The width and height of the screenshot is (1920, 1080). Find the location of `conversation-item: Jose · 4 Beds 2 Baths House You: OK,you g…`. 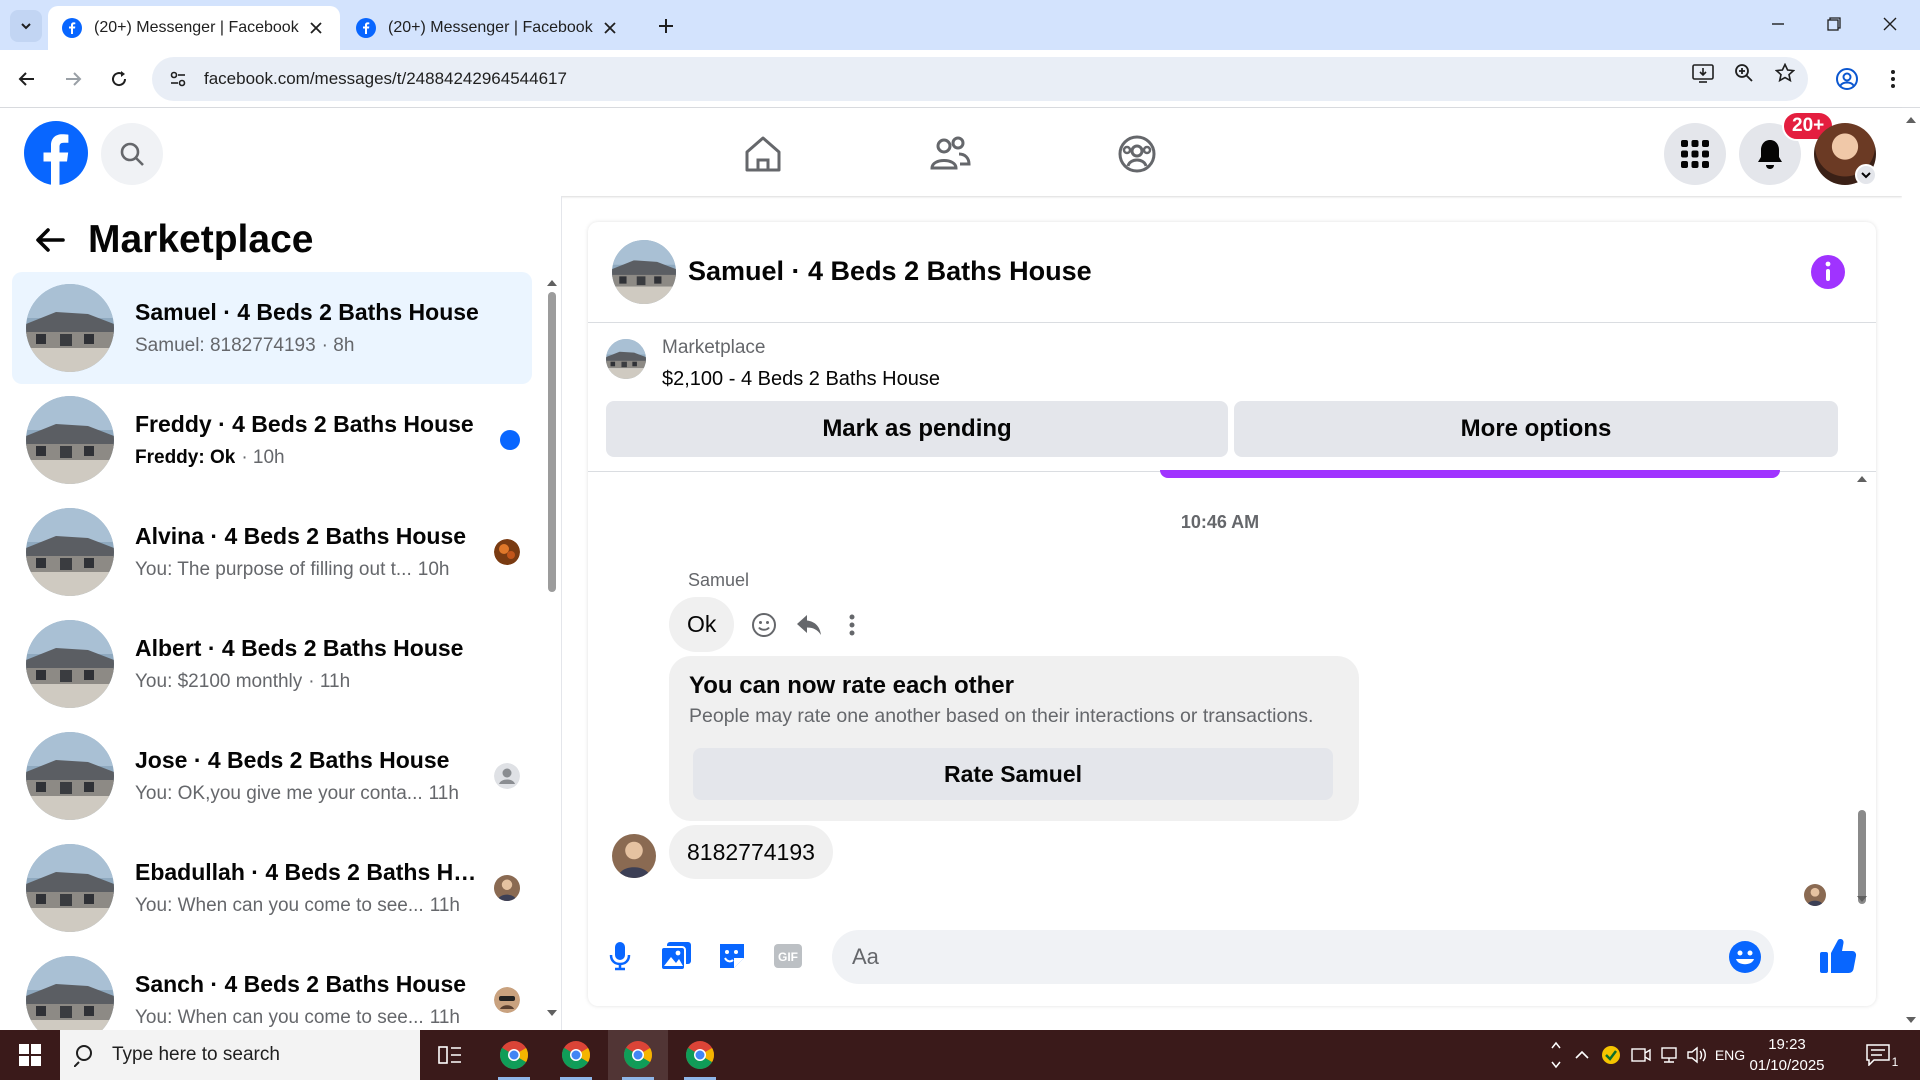

conversation-item: Jose · 4 Beds 2 Baths House You: OK,you g… is located at coordinates (272, 776).